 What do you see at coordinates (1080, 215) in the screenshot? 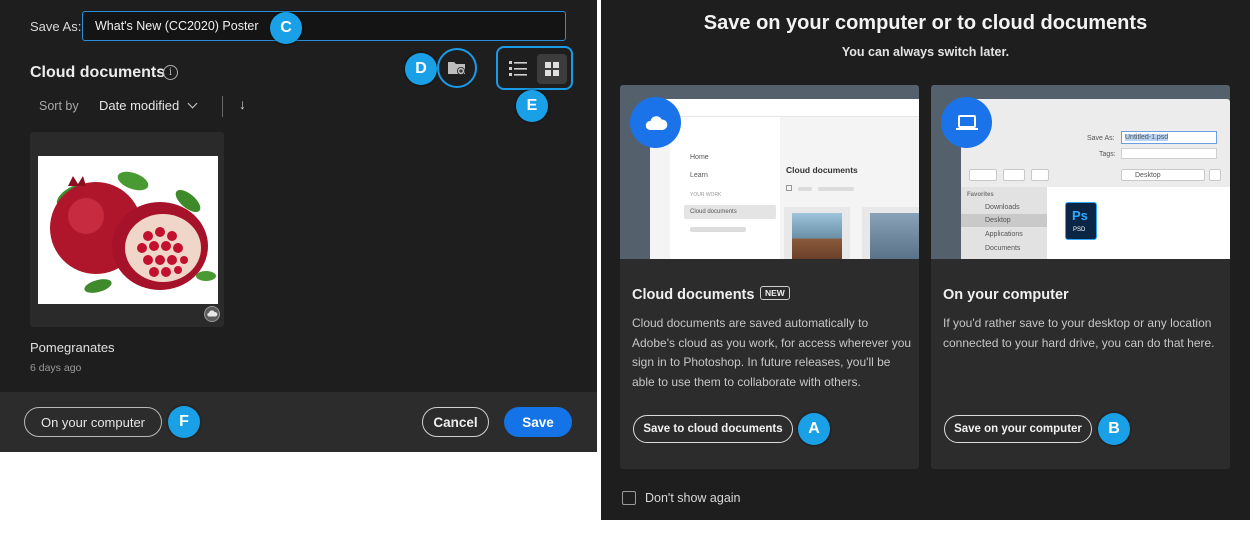
I see `psd-icon-label: Ps` at bounding box center [1080, 215].